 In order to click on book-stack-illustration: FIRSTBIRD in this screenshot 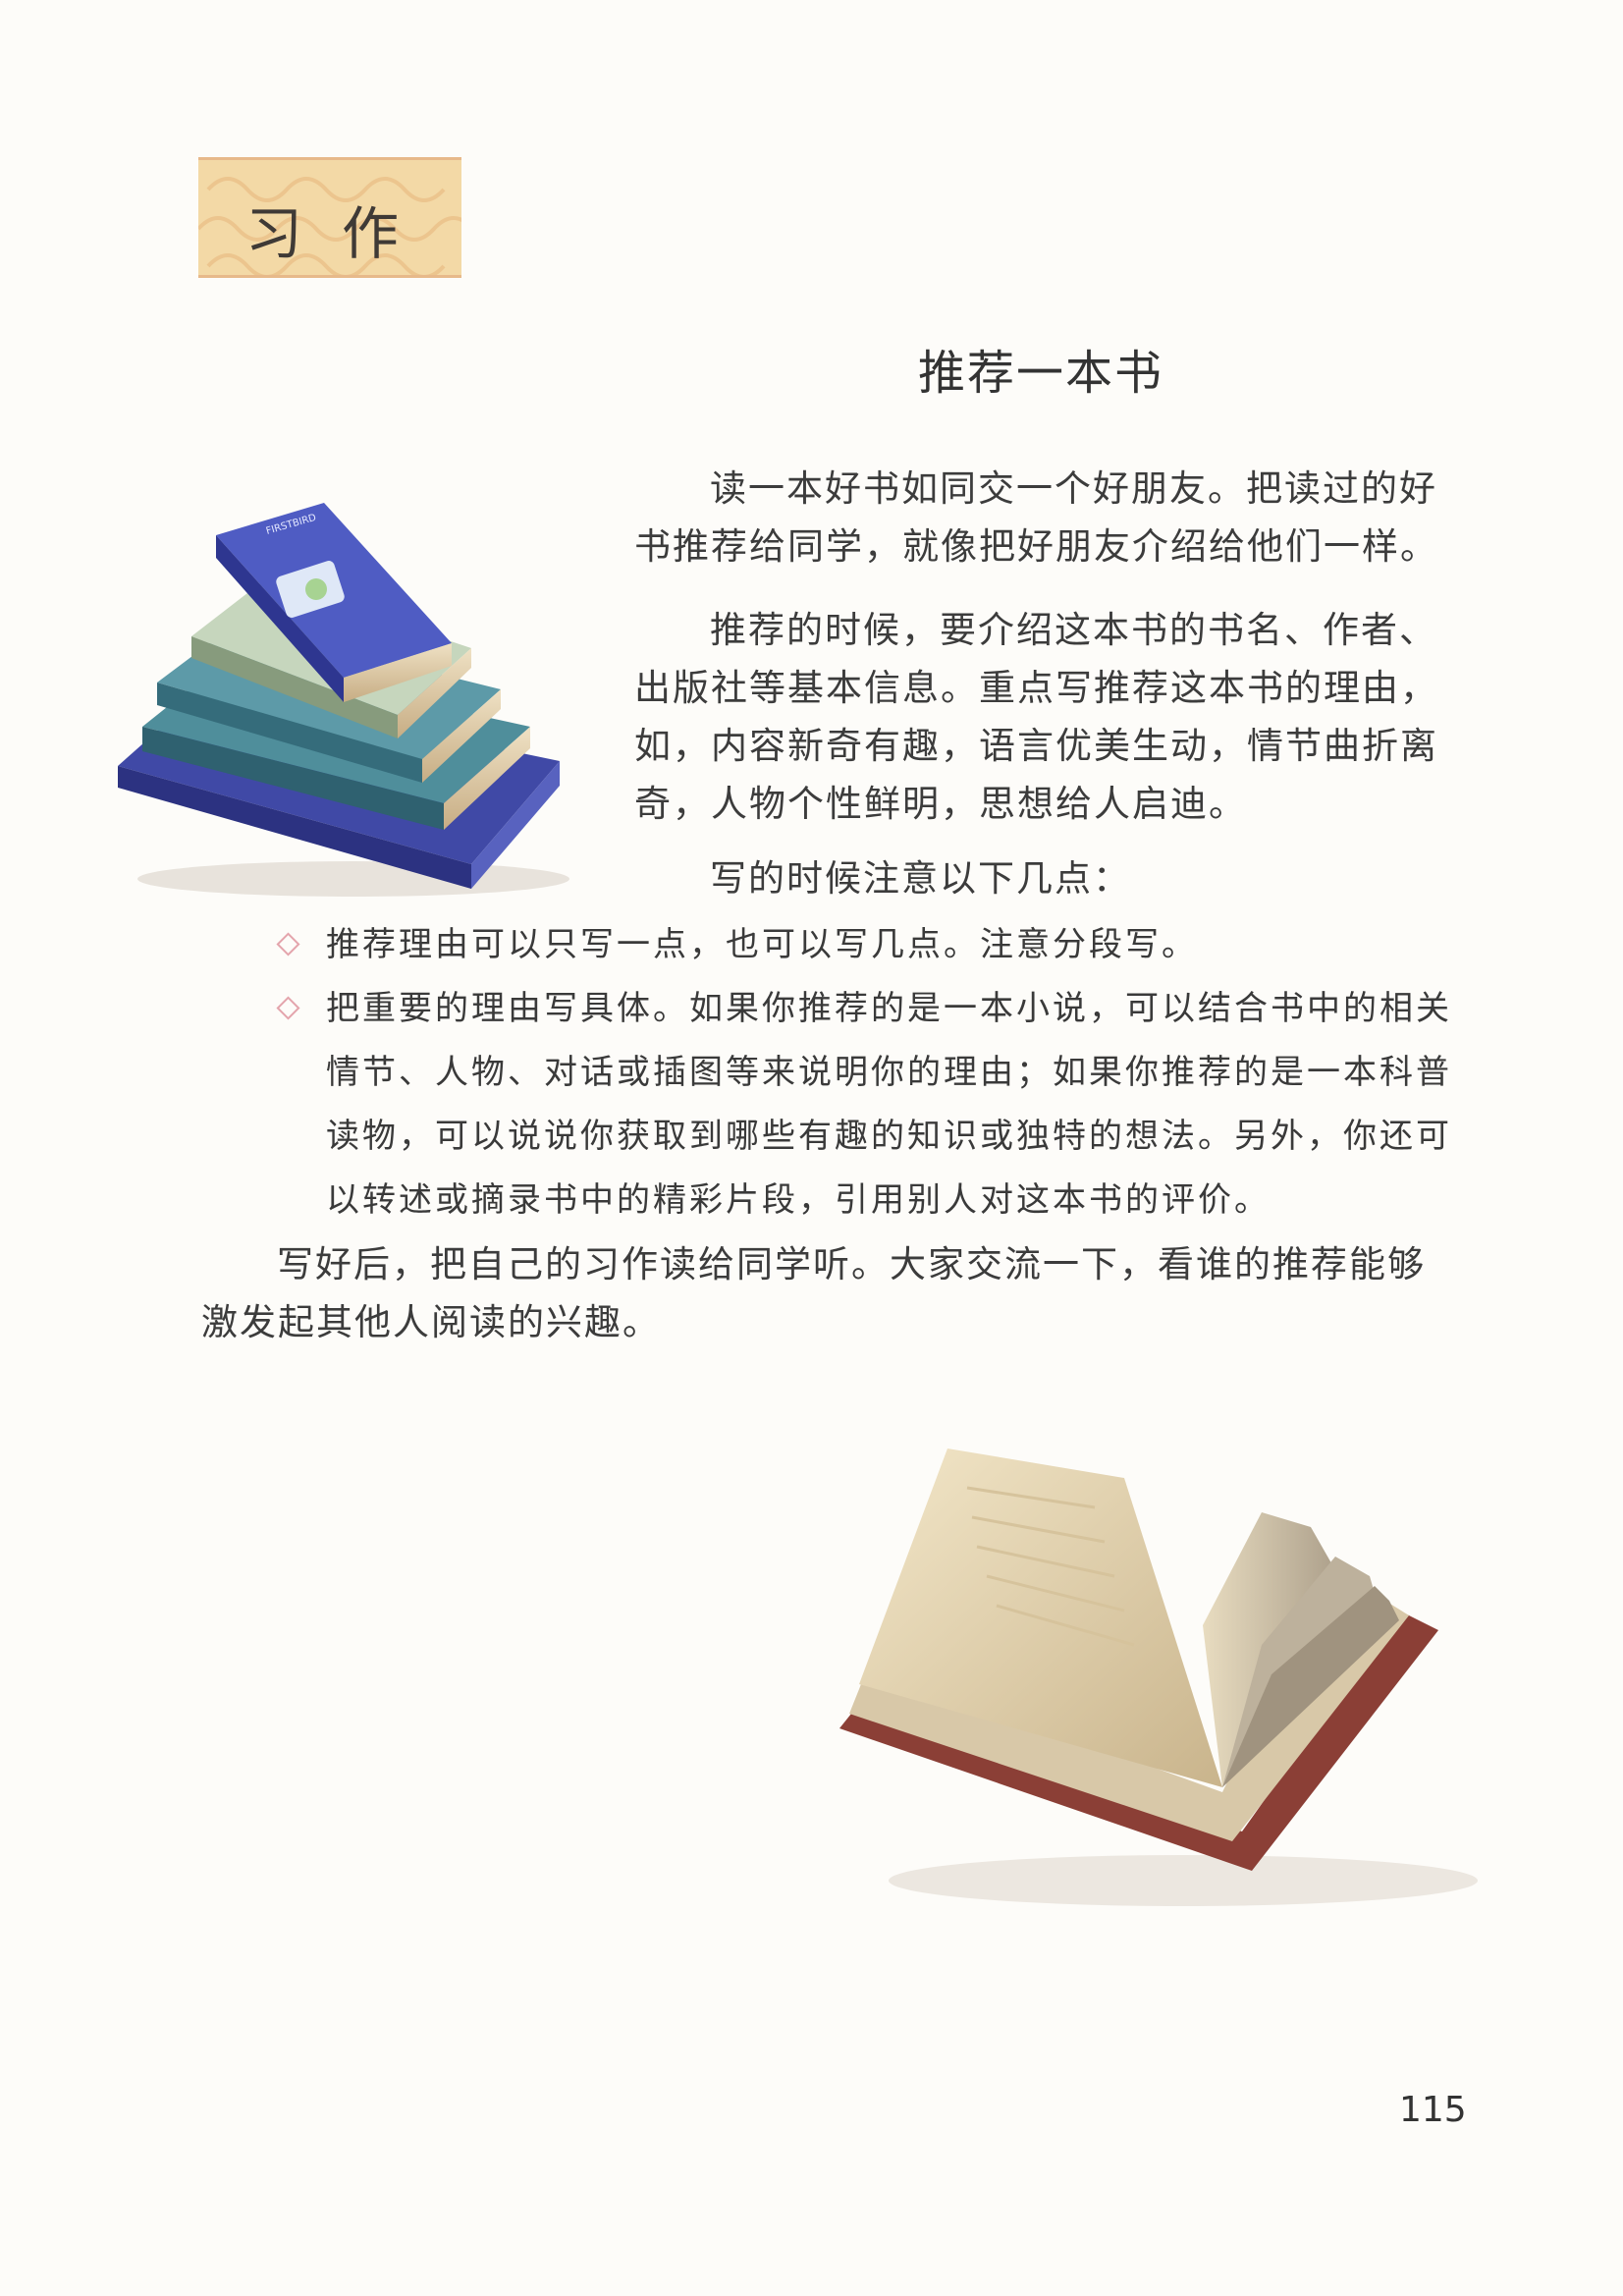, I will do `click(343, 700)`.